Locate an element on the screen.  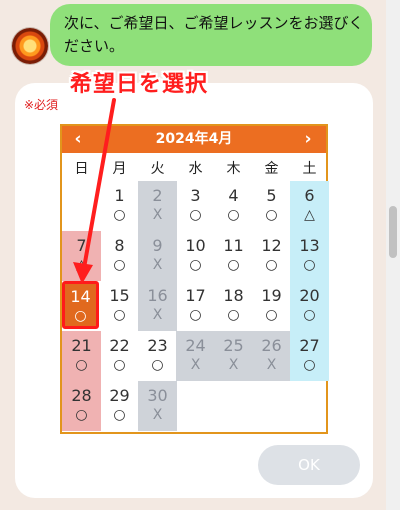
day-number: 9 is located at coordinates (157, 245).